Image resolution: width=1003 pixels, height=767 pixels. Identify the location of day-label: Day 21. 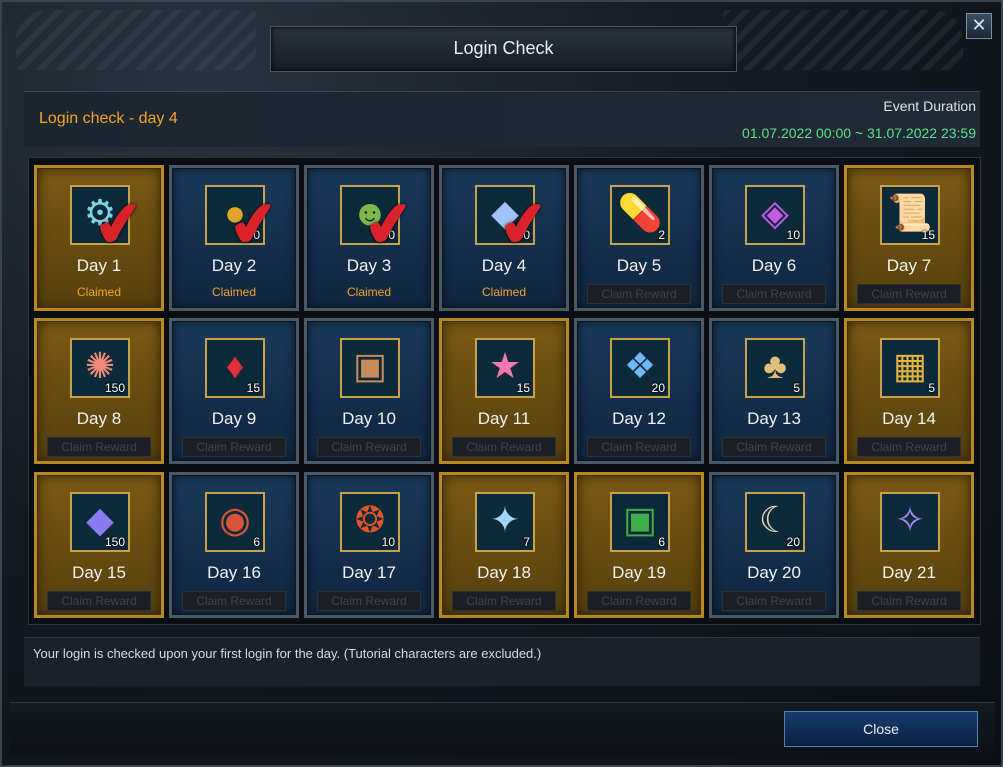
(909, 572).